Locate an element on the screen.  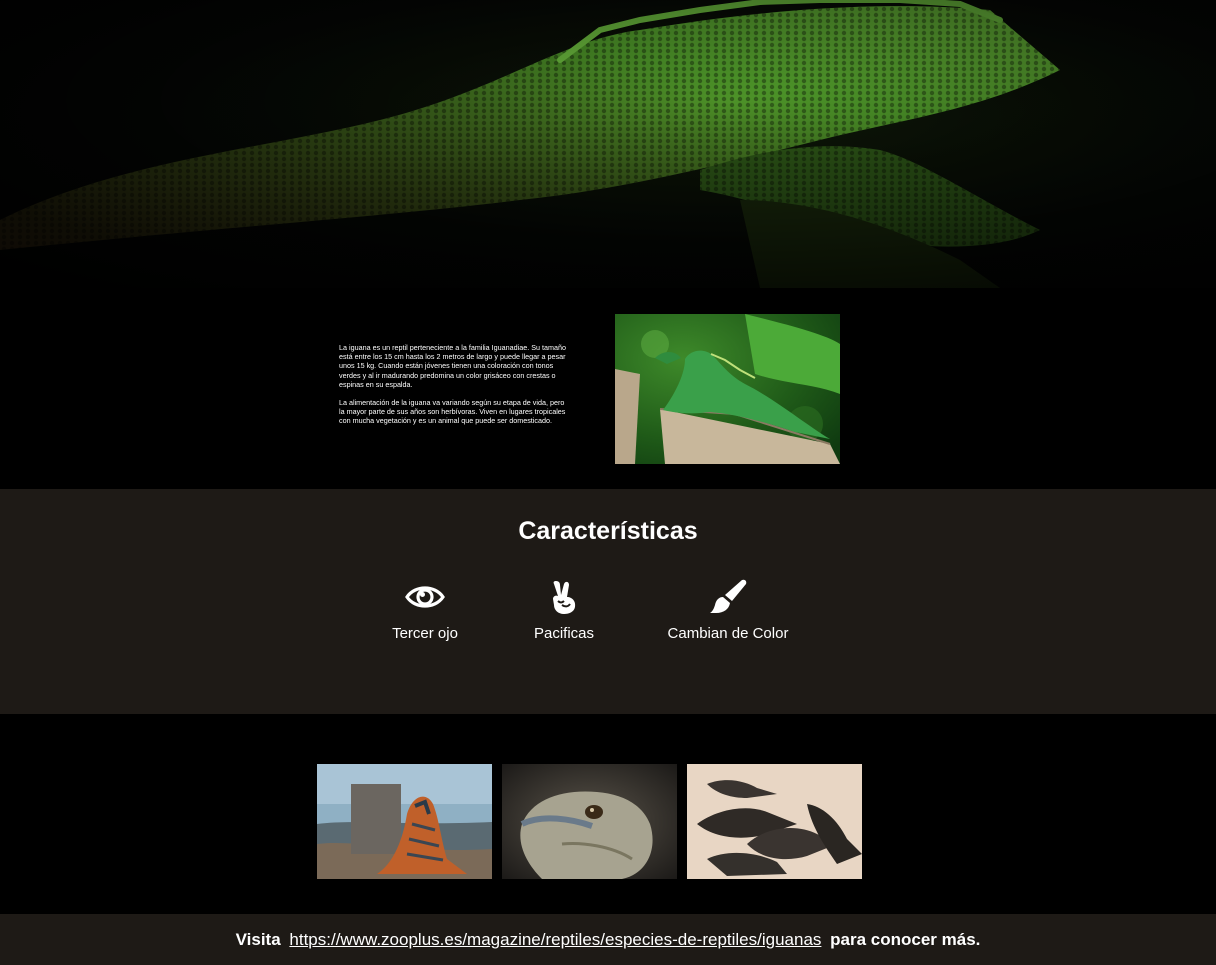
features-title: Características is located at coordinates (608, 531).